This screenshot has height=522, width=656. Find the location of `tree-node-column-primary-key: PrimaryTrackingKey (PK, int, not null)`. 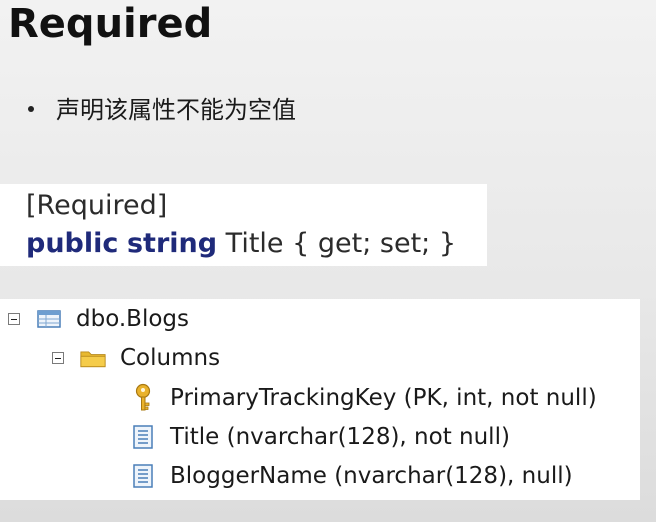

tree-node-column-primary-key: PrimaryTrackingKey (PK, int, not null) is located at coordinates (363, 398).